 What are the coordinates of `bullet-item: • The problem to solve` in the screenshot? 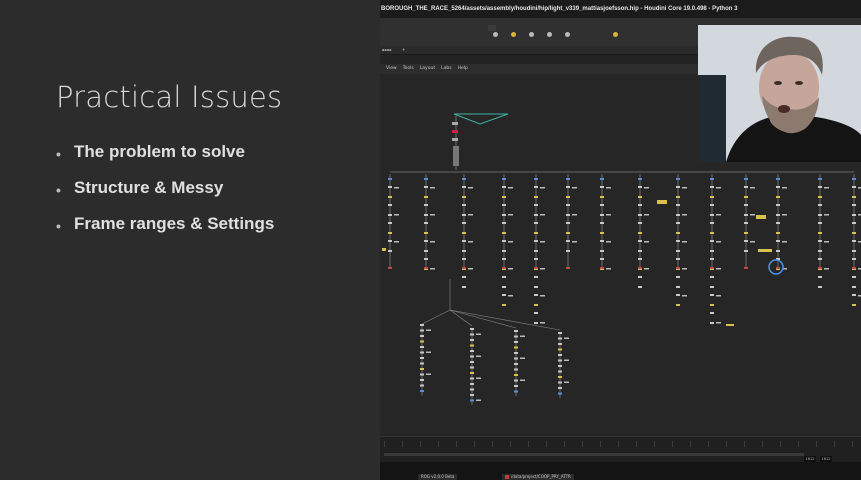 It's located at (150, 152).